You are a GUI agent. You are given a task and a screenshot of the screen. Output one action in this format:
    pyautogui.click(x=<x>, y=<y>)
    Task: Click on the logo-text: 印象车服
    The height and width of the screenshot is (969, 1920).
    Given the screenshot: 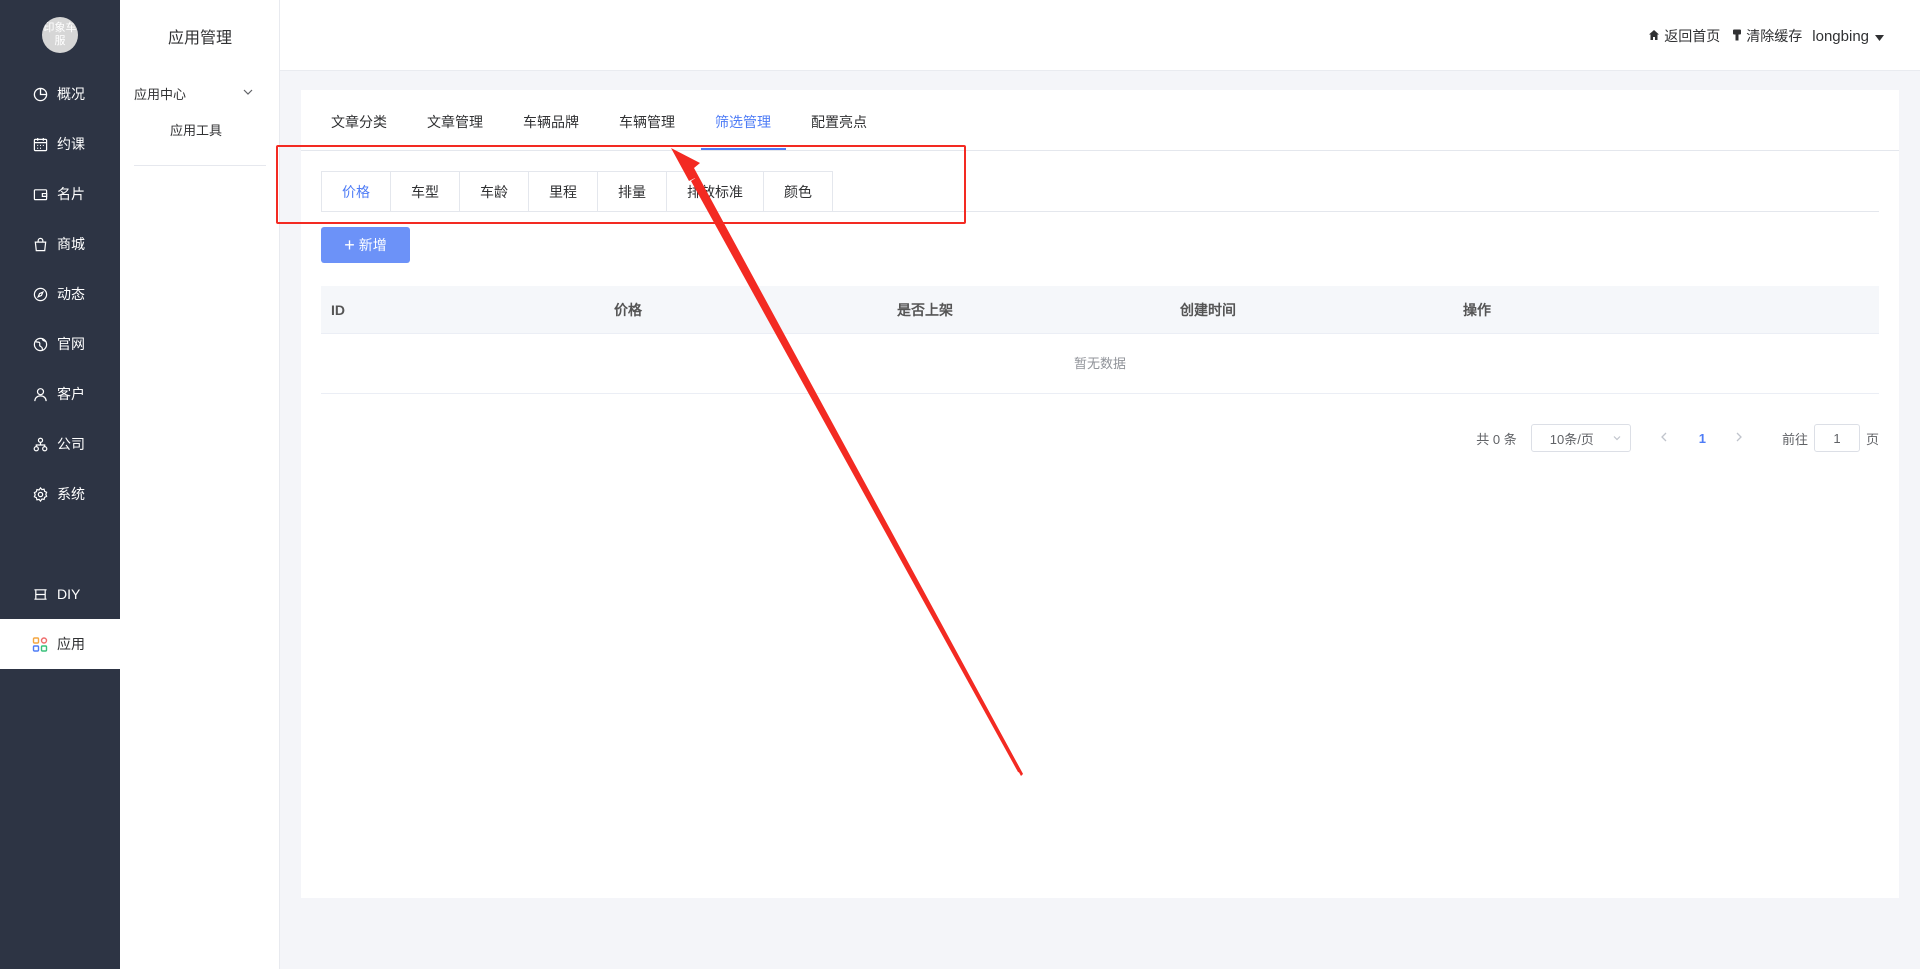 What is the action you would take?
    pyautogui.click(x=60, y=34)
    